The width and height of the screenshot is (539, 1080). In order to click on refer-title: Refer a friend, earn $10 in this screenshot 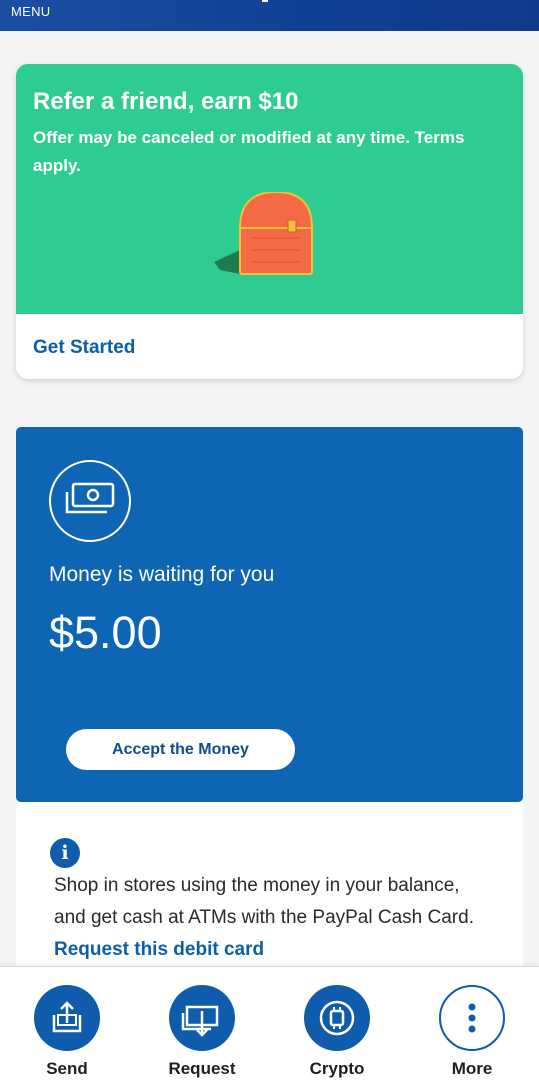, I will do `click(166, 101)`.